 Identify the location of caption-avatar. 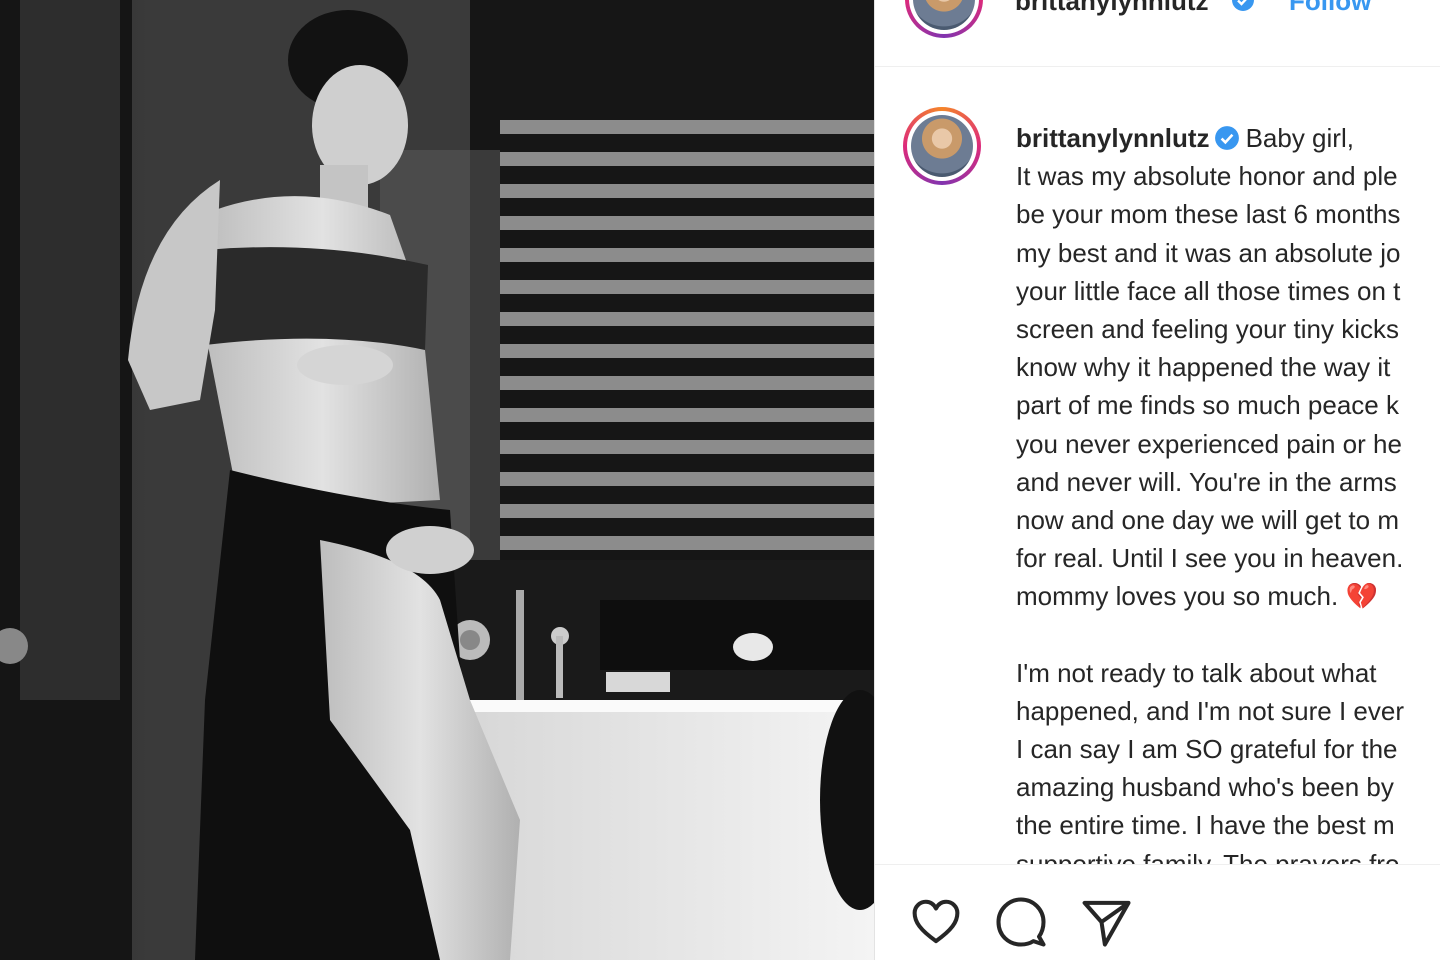
(942, 146).